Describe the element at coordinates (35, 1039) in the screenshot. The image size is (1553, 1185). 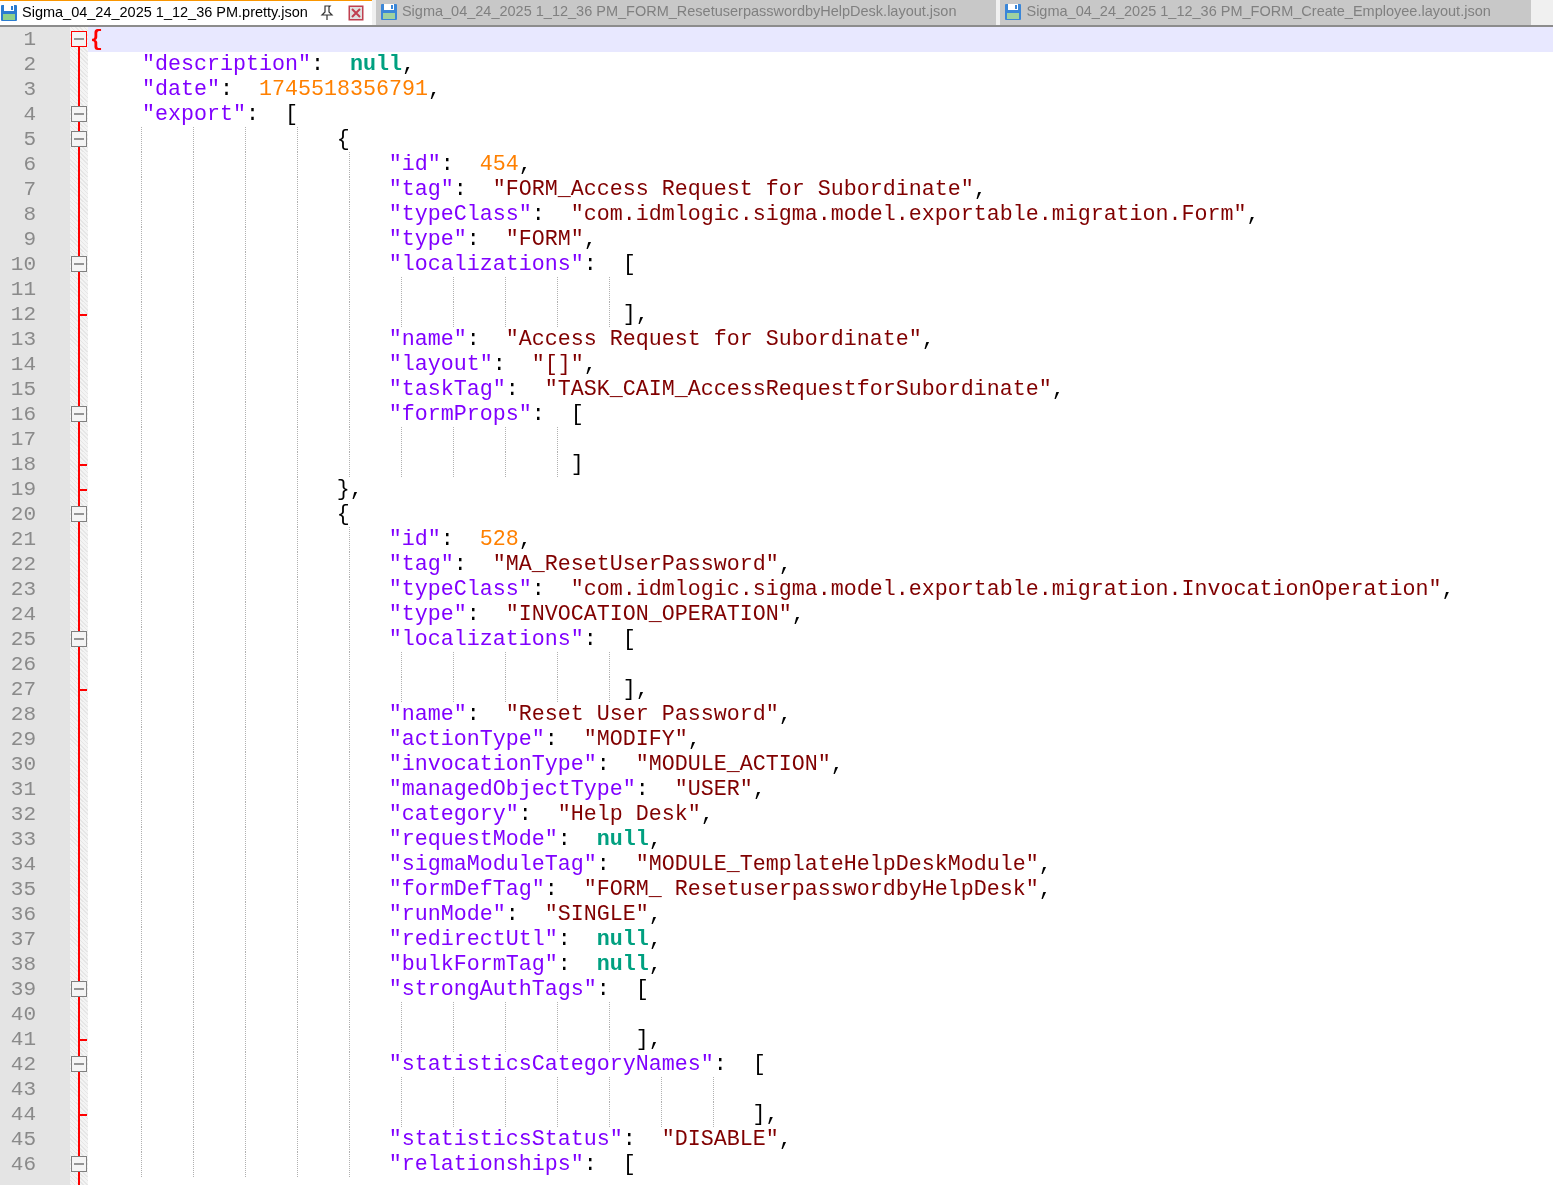
I see `line-number: 41` at that location.